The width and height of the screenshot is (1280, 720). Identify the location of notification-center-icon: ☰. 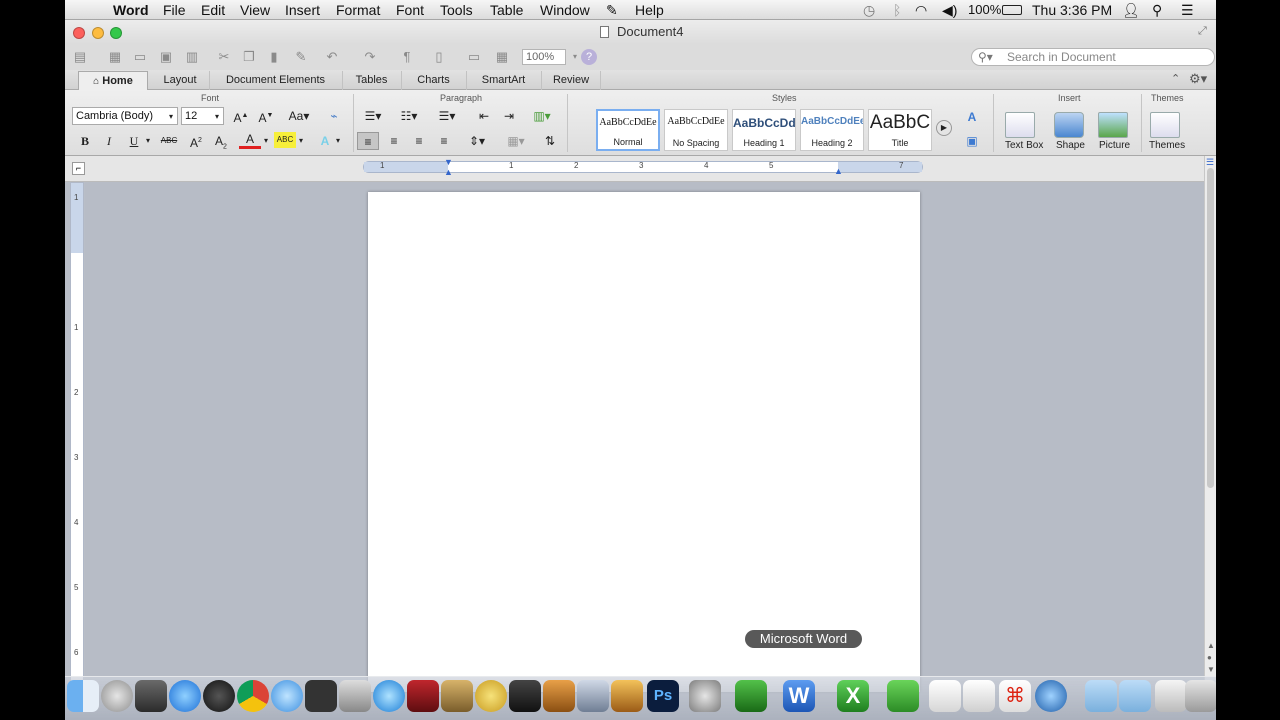
(1187, 10).